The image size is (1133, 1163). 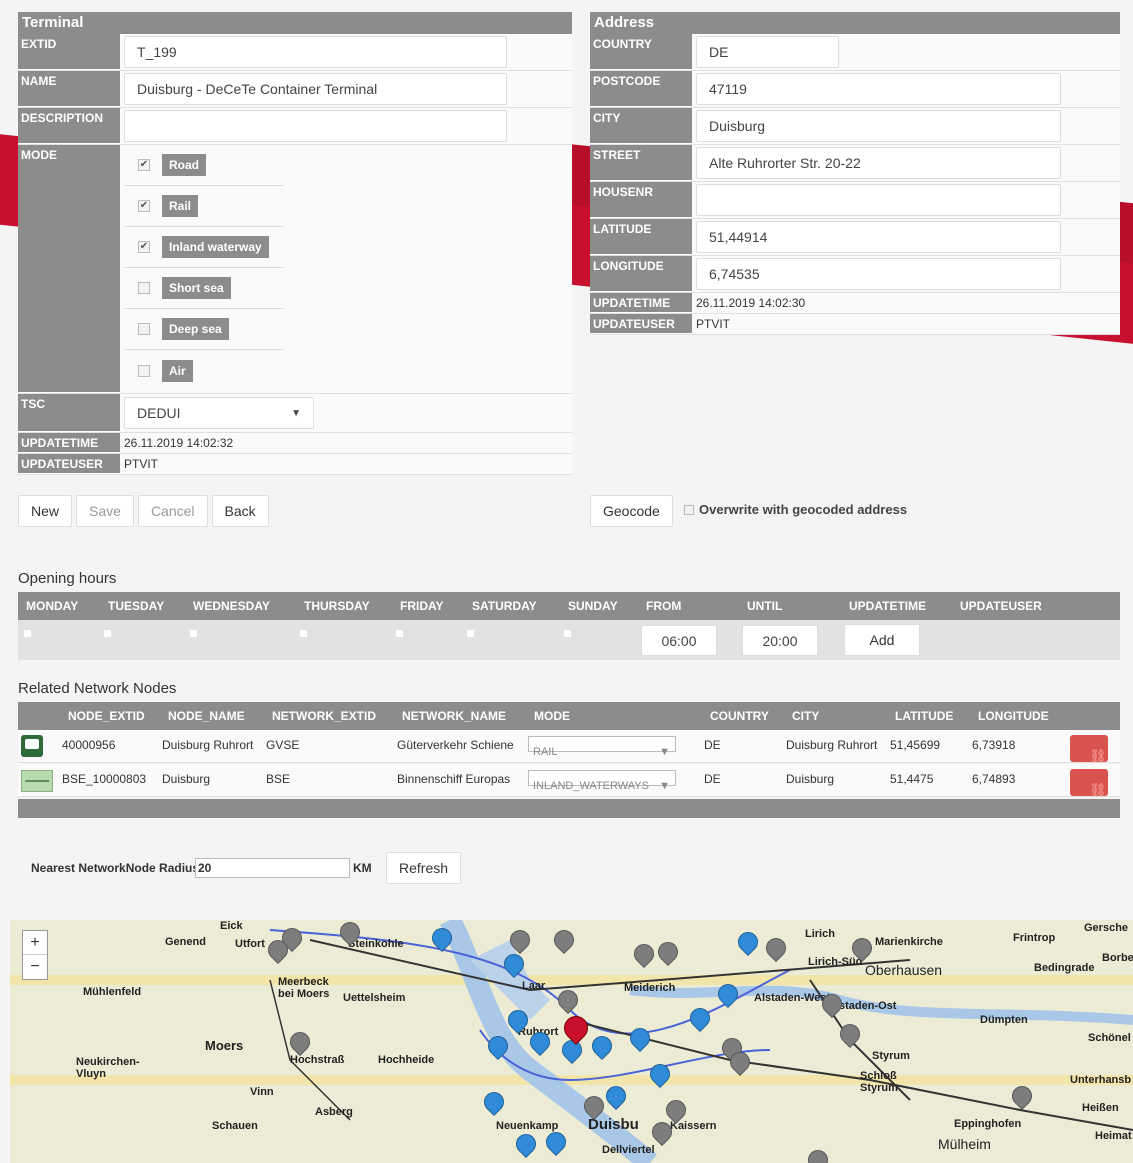 I want to click on overwrite-label: Overwrite with geocoded address, so click(x=803, y=509).